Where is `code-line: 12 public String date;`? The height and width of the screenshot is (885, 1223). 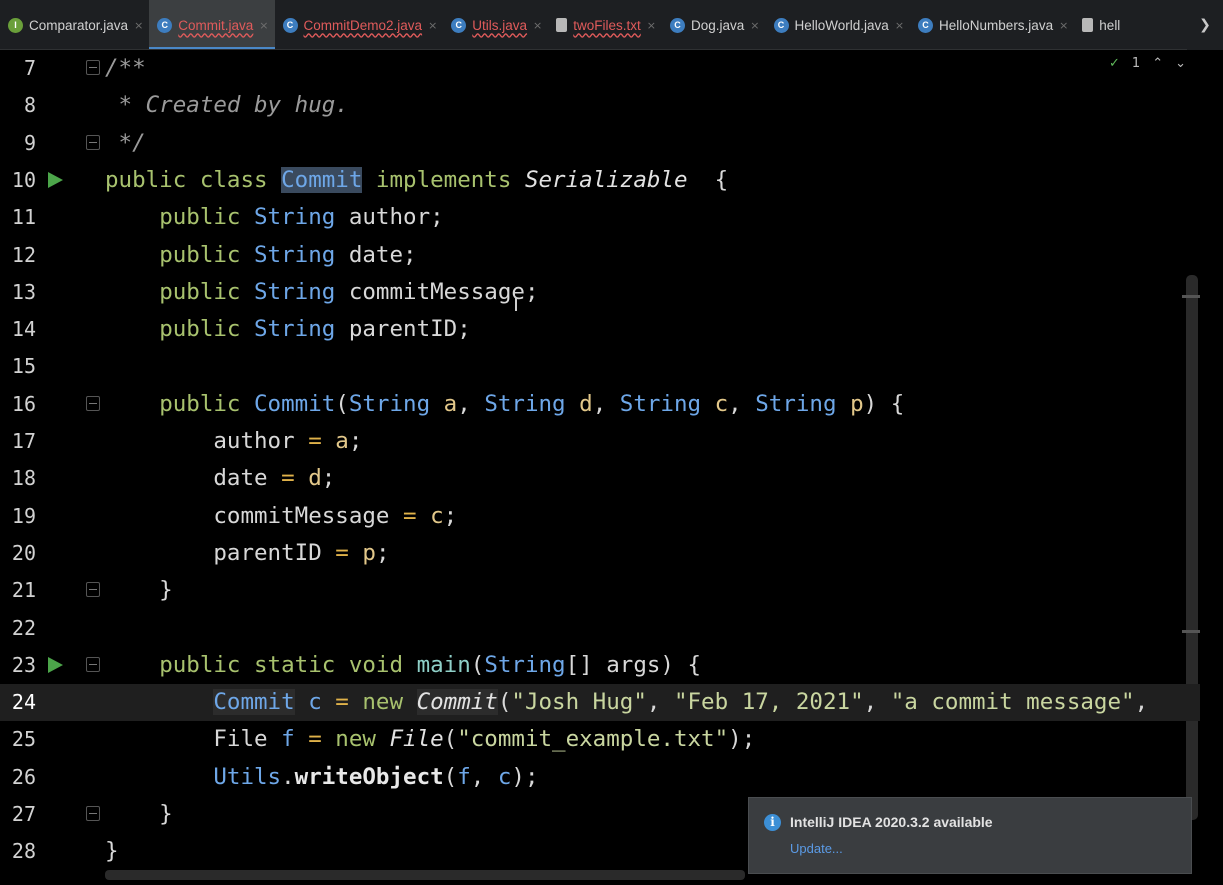 code-line: 12 public String date; is located at coordinates (600, 255).